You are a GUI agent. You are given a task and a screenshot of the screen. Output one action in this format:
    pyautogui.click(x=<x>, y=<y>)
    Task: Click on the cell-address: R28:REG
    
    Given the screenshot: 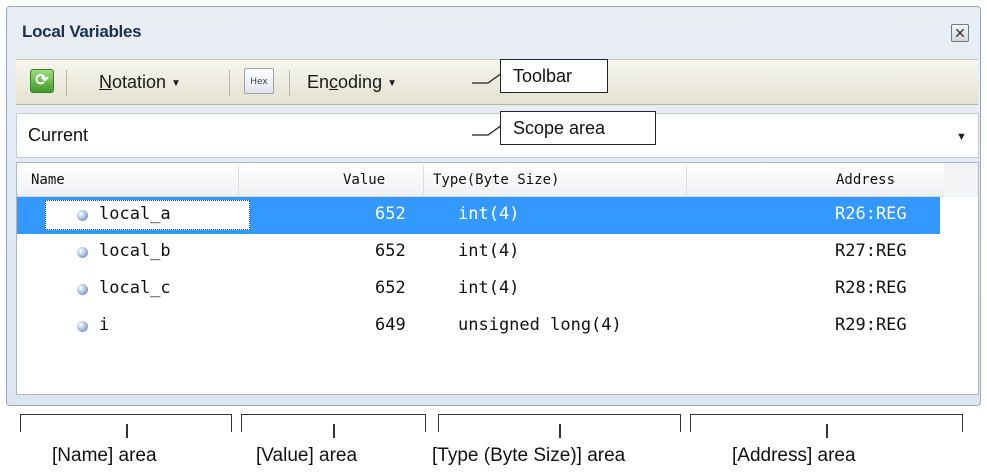 What is the action you would take?
    pyautogui.click(x=871, y=288)
    